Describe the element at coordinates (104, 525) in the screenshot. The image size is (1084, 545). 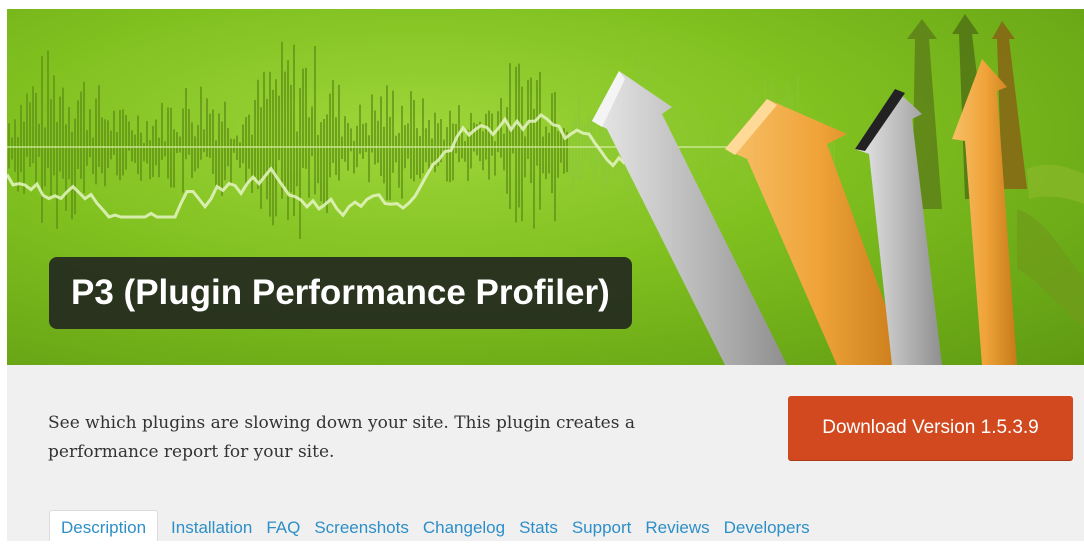
I see `tab-description: Description` at that location.